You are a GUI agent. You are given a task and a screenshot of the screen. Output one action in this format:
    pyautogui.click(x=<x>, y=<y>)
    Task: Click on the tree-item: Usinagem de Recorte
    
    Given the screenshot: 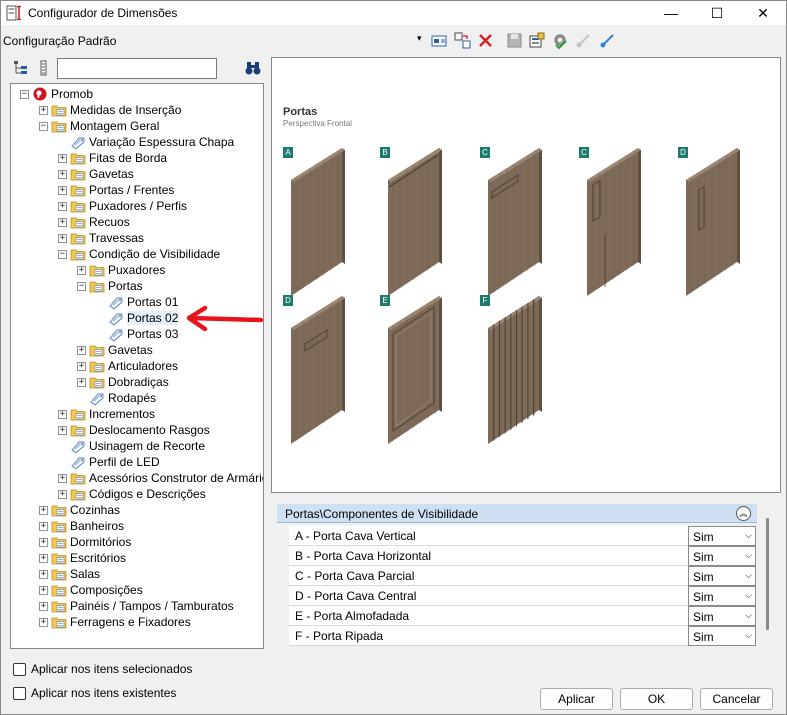 What is the action you would take?
    pyautogui.click(x=131, y=446)
    